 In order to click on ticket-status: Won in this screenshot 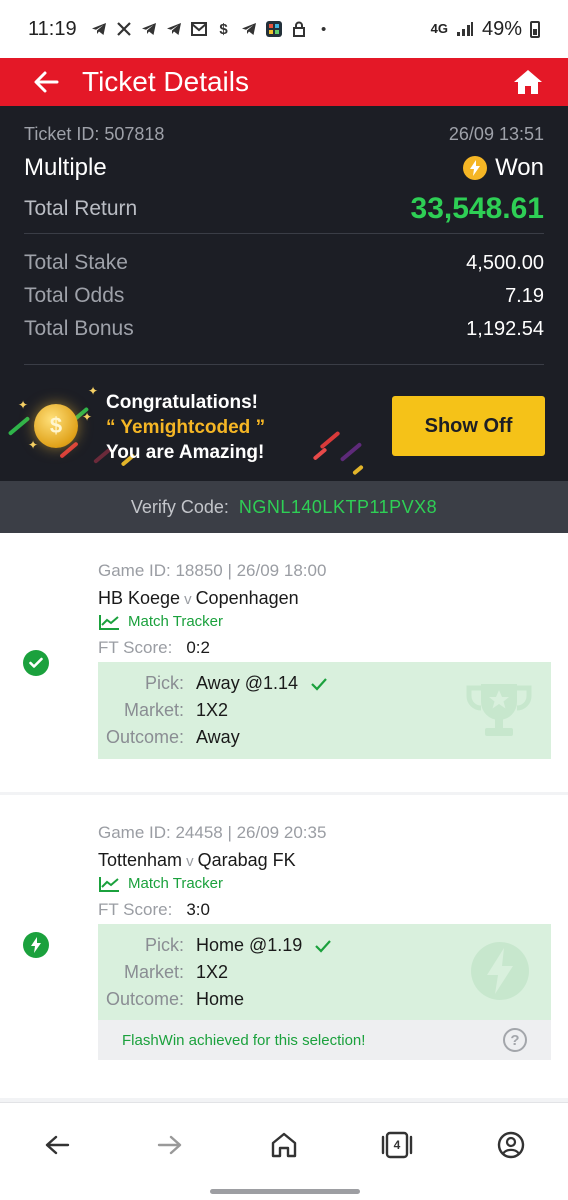, I will do `click(503, 168)`.